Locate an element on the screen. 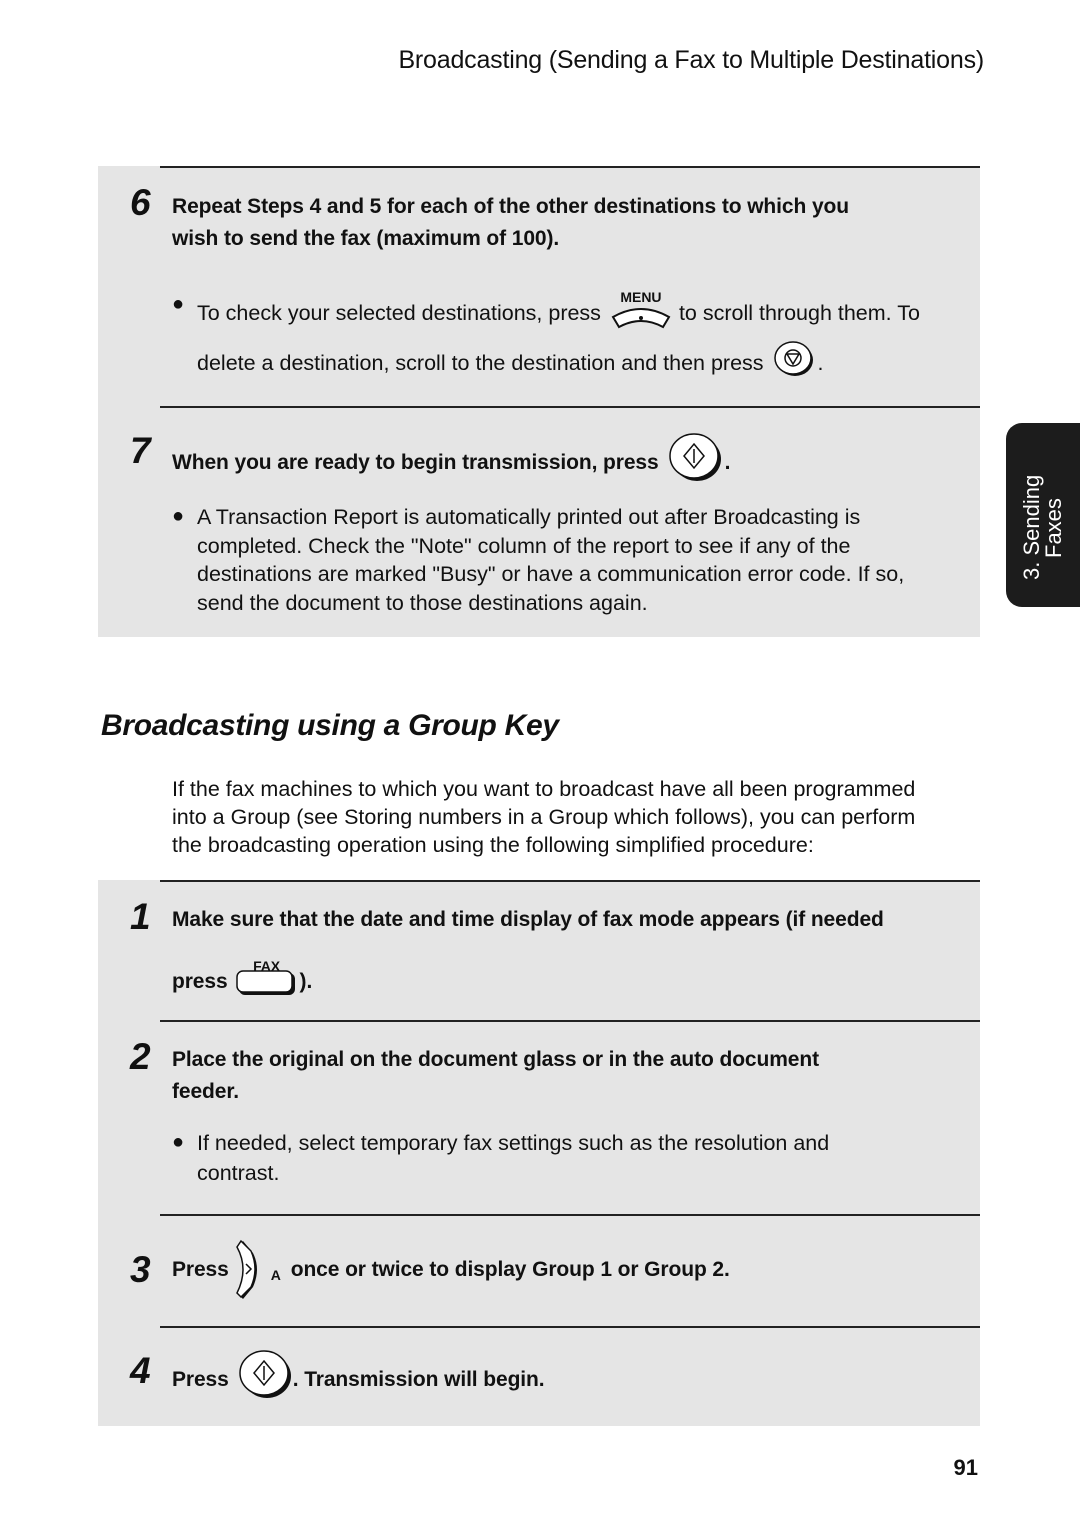 This screenshot has width=1080, height=1529. chapter-tab-line2: Faxes is located at coordinates (1053, 528).